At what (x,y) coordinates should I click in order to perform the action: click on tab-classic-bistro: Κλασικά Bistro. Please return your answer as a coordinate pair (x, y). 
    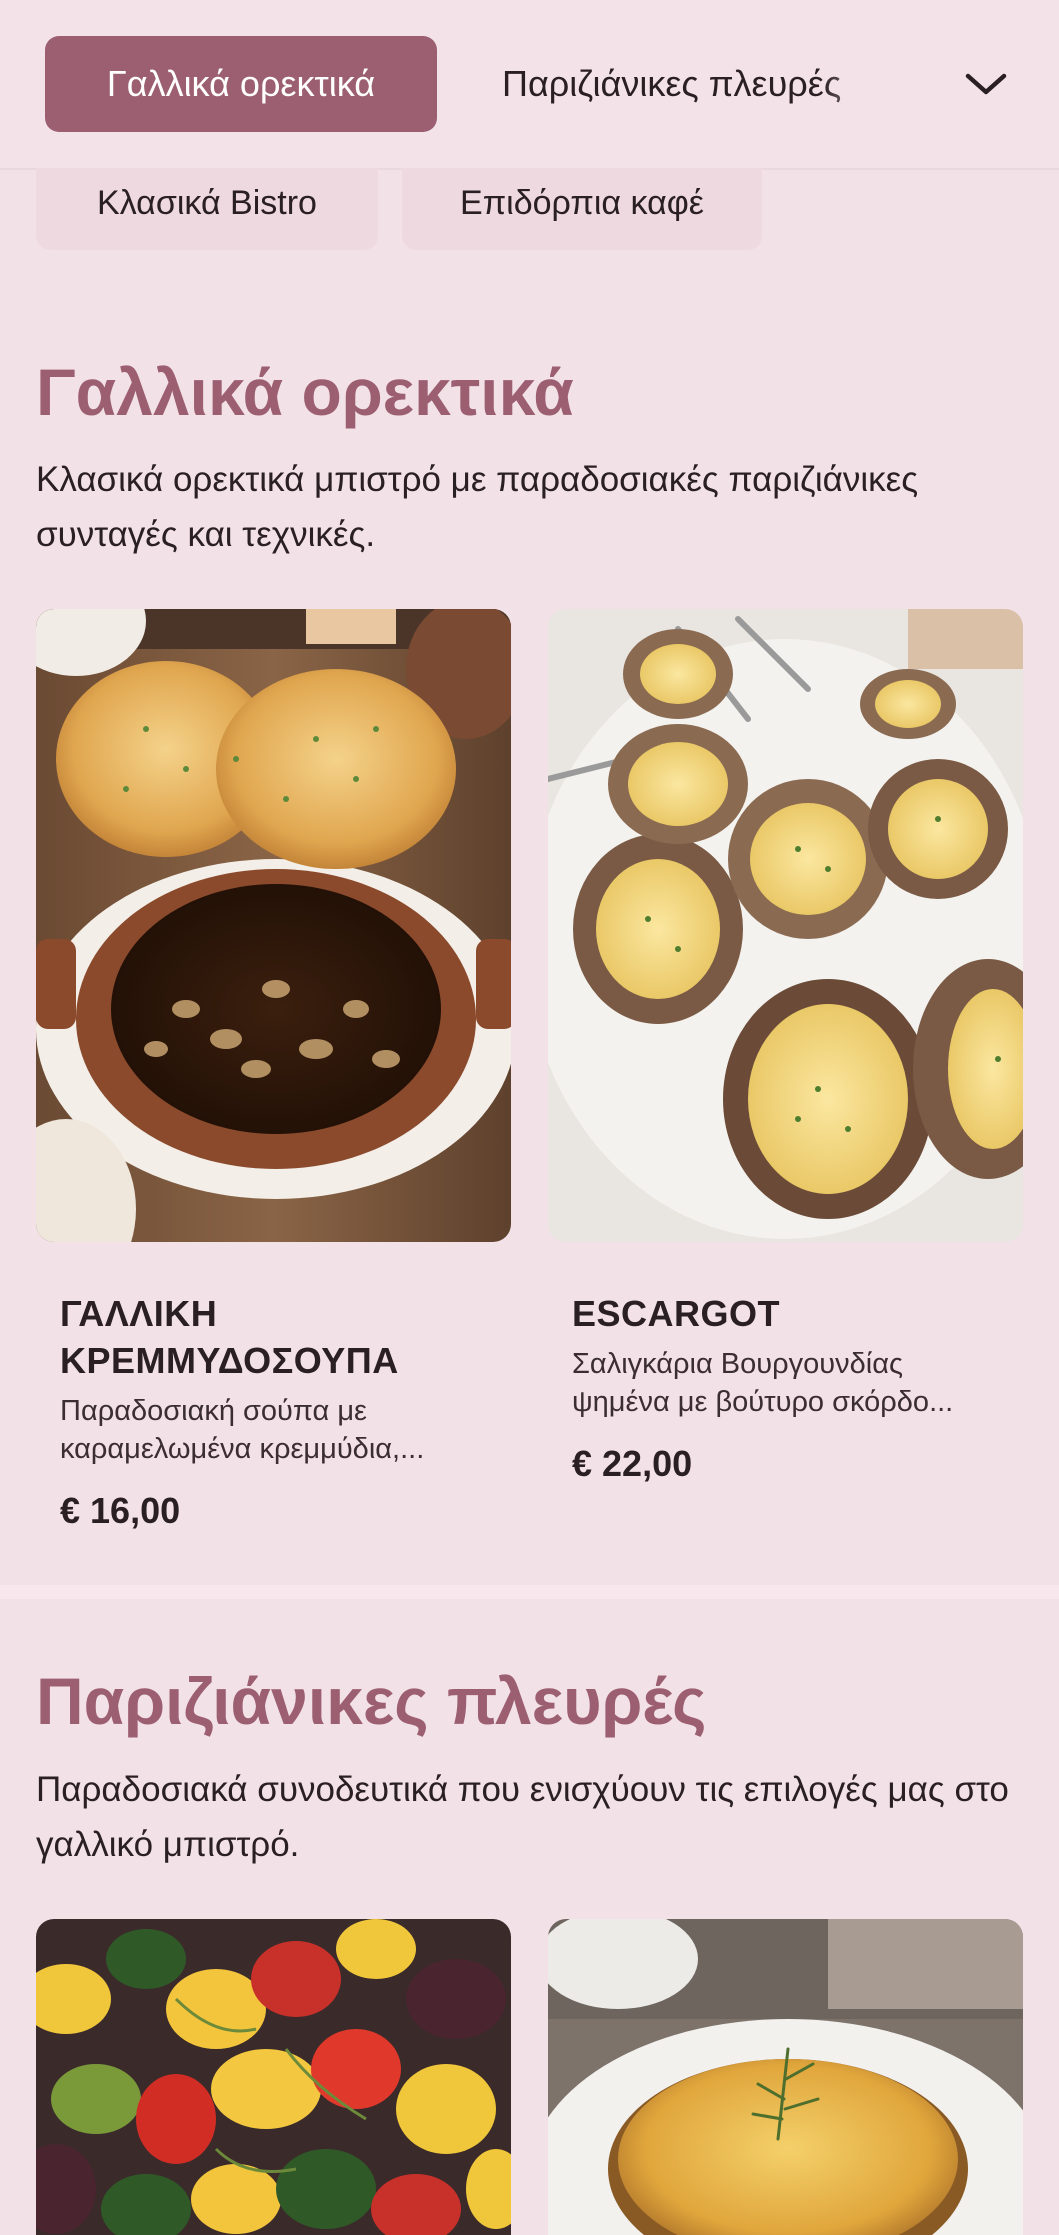
    Looking at the image, I should click on (207, 209).